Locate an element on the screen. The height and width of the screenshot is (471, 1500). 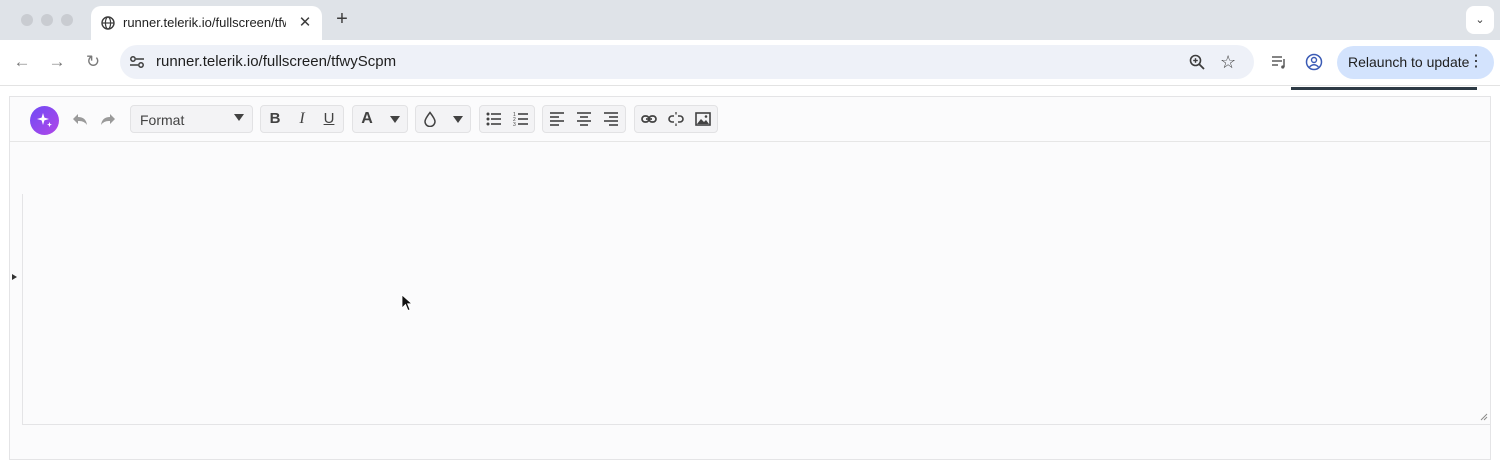
format-dropdown: Format is located at coordinates (191, 119).